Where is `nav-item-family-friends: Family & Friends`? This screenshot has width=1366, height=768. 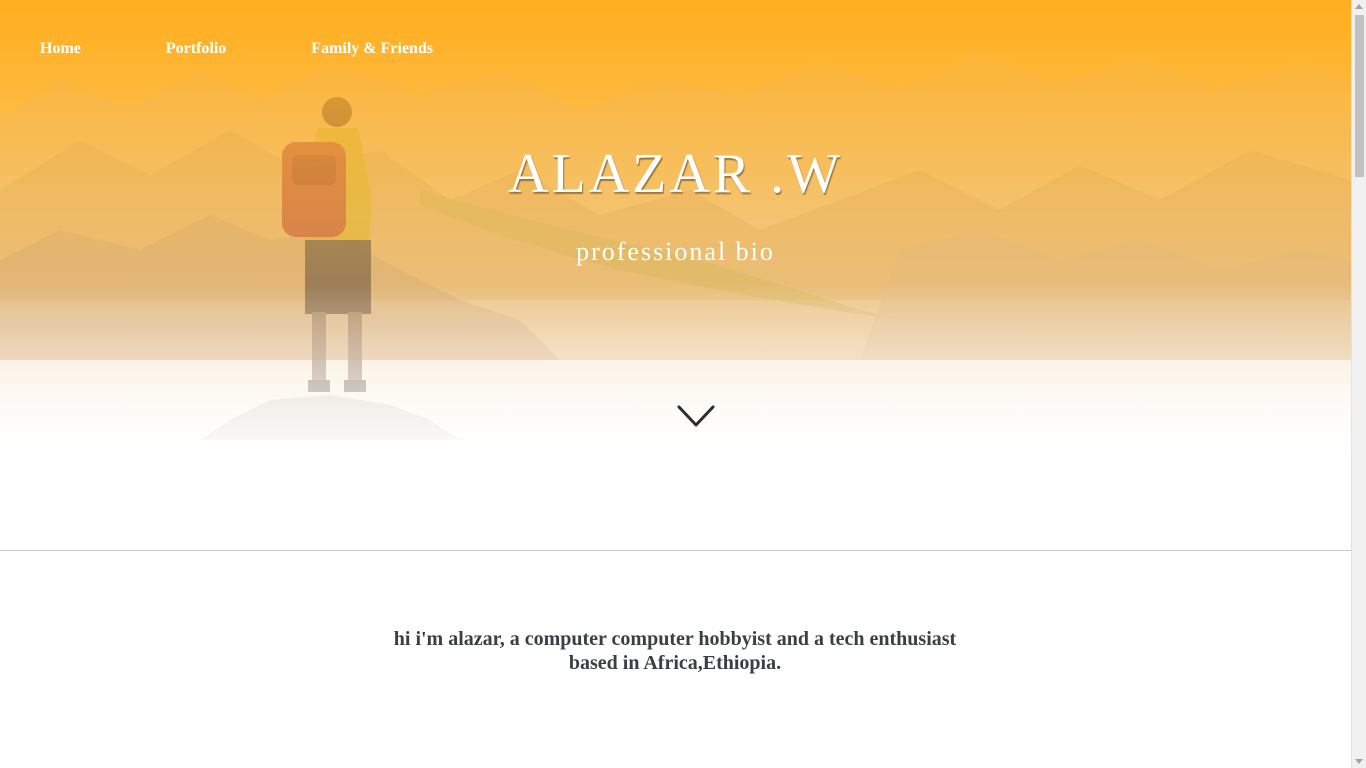 nav-item-family-friends: Family & Friends is located at coordinates (372, 49).